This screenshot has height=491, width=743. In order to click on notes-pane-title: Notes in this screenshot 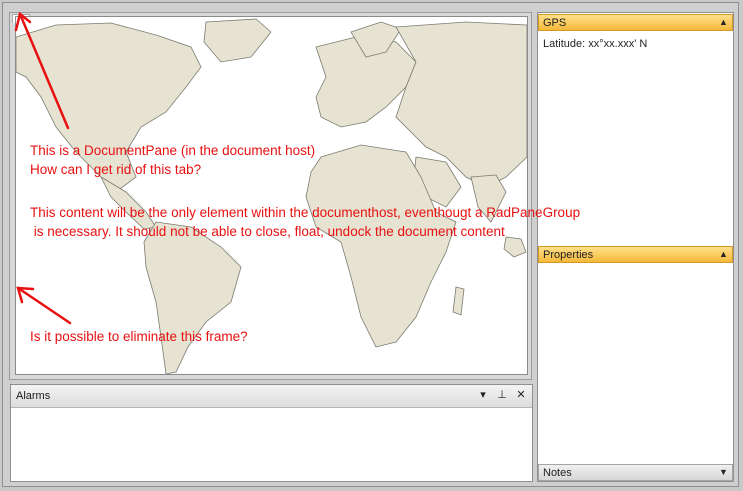, I will do `click(557, 473)`.